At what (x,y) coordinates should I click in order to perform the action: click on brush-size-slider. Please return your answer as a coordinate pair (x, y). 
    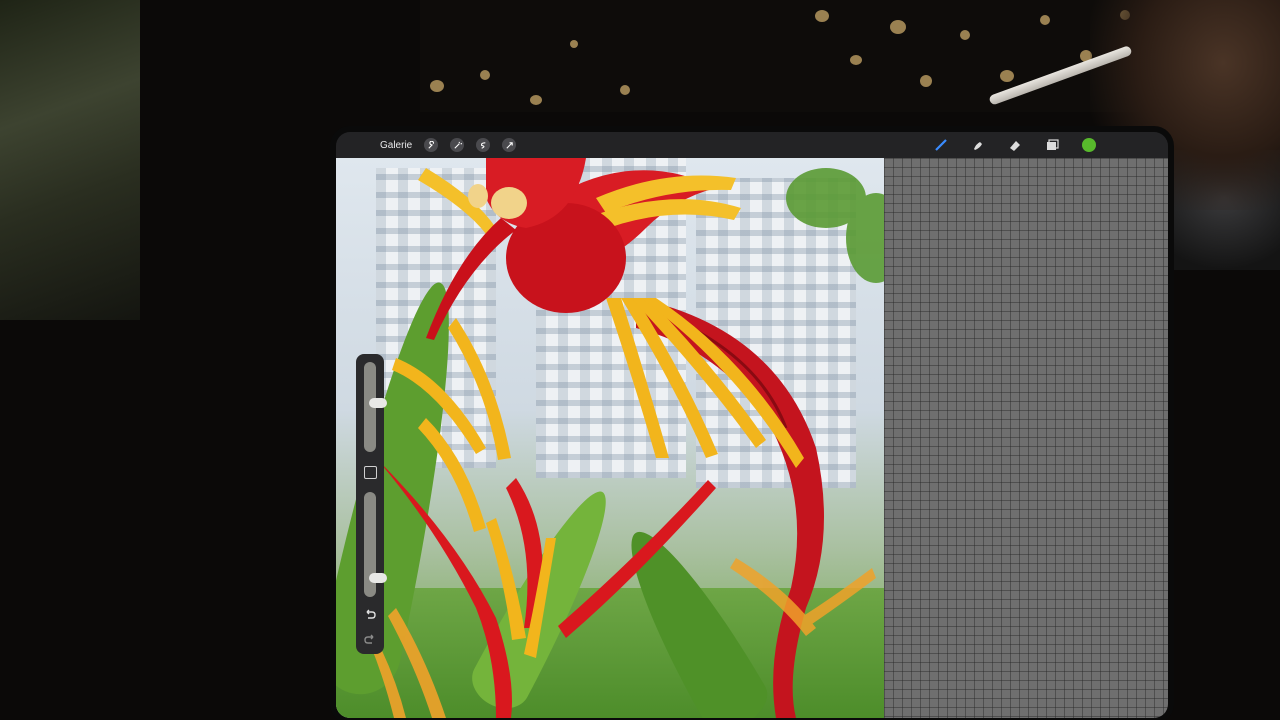
    Looking at the image, I should click on (375, 407).